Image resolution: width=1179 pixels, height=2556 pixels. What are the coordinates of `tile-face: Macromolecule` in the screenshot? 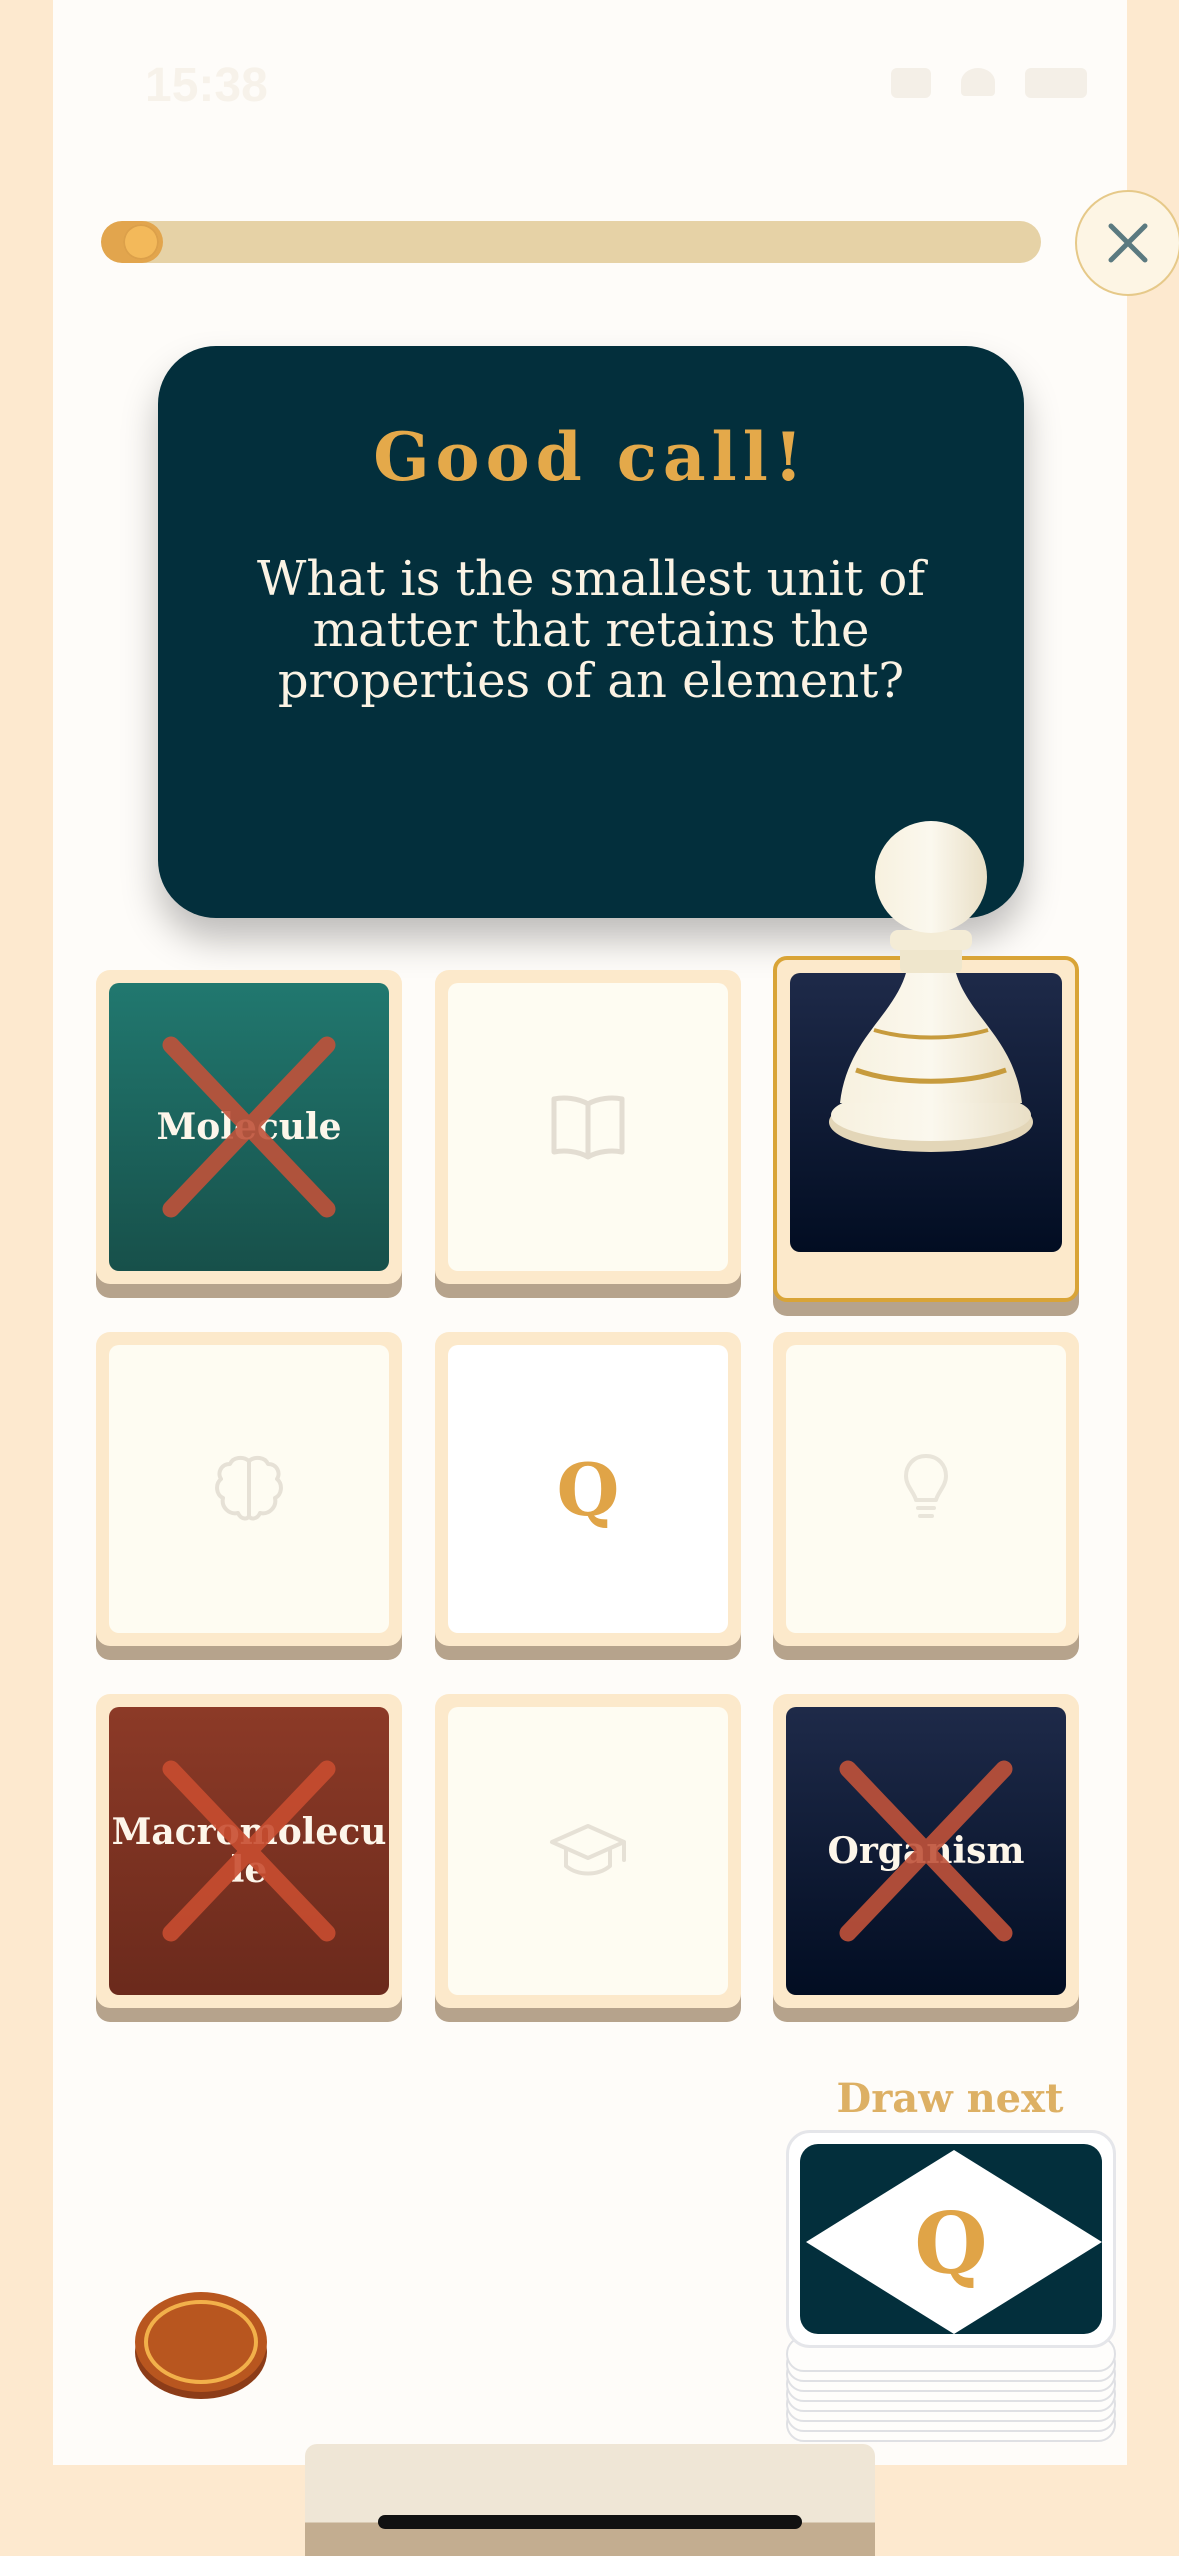 It's located at (249, 1851).